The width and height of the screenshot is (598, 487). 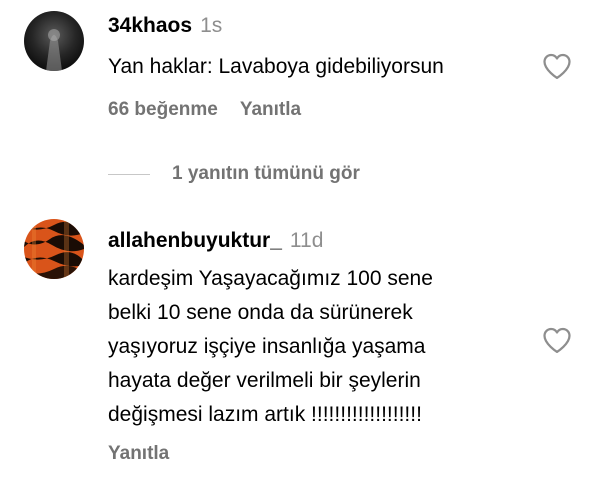 What do you see at coordinates (306, 240) in the screenshot?
I see `timestamp: 11d` at bounding box center [306, 240].